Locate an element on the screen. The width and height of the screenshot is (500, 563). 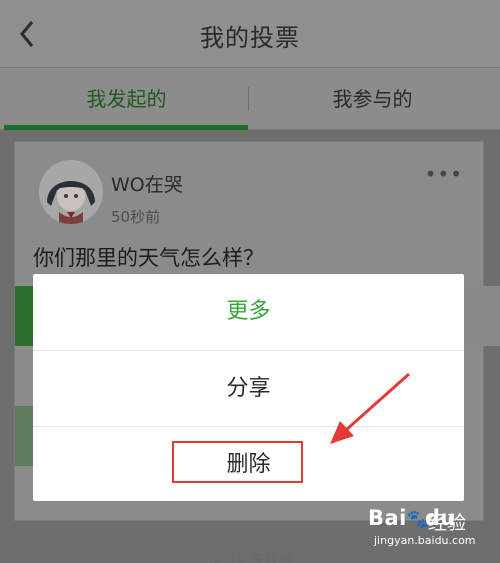
tab-divider is located at coordinates (248, 99).